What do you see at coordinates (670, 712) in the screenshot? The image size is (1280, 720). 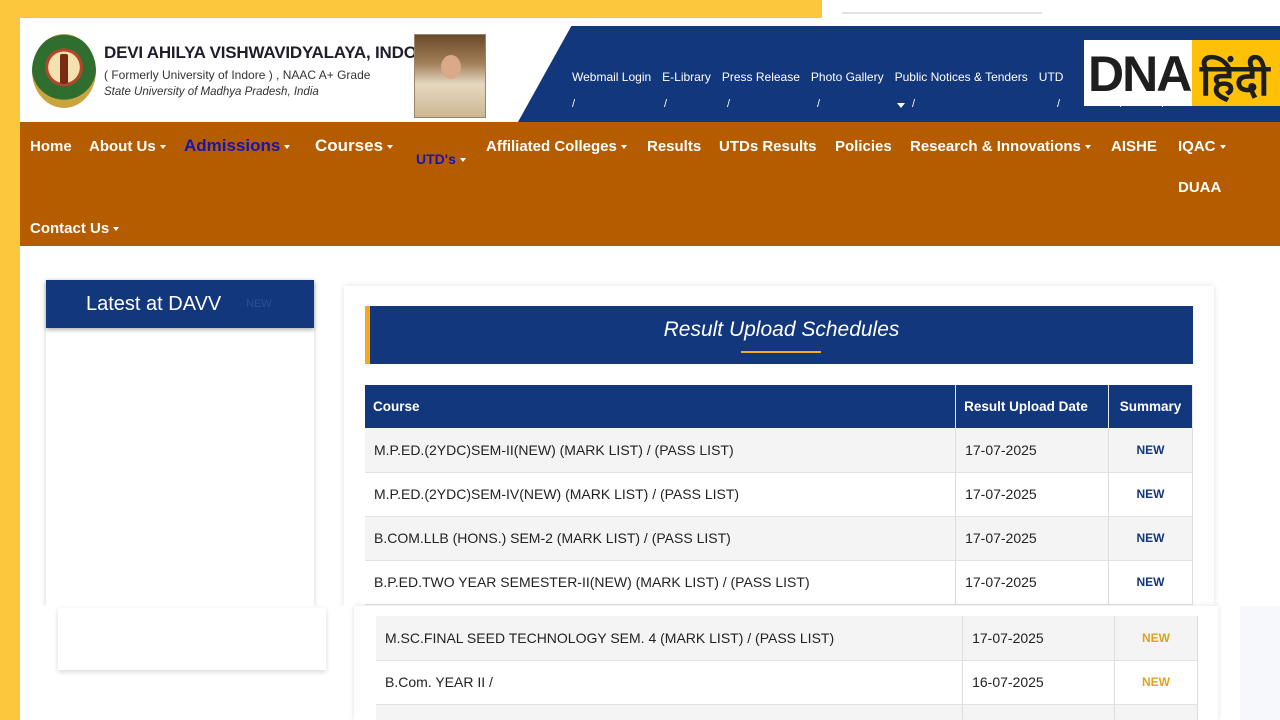 I see `course-cell` at bounding box center [670, 712].